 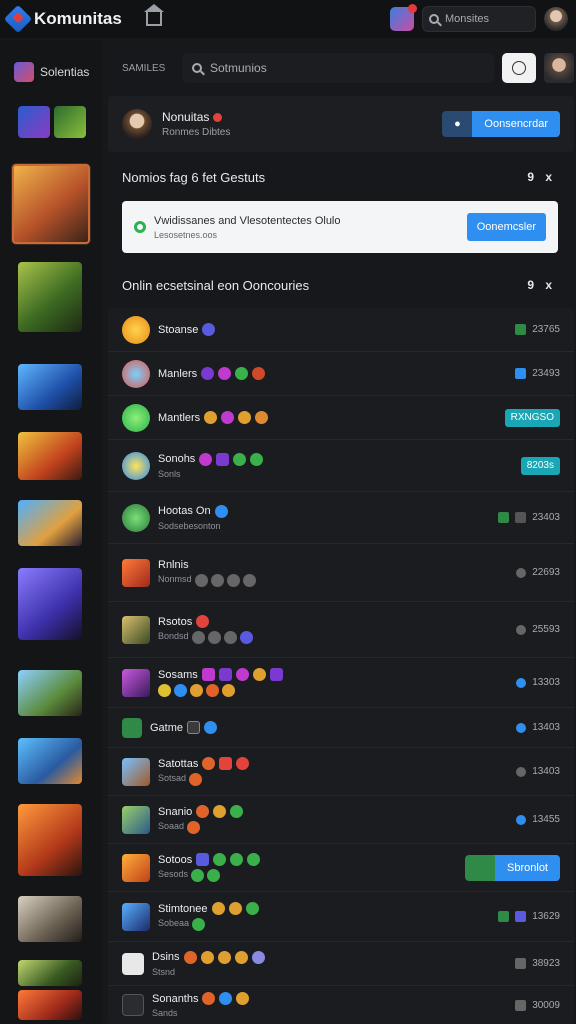 What do you see at coordinates (403, 17) in the screenshot?
I see `apps-icon` at bounding box center [403, 17].